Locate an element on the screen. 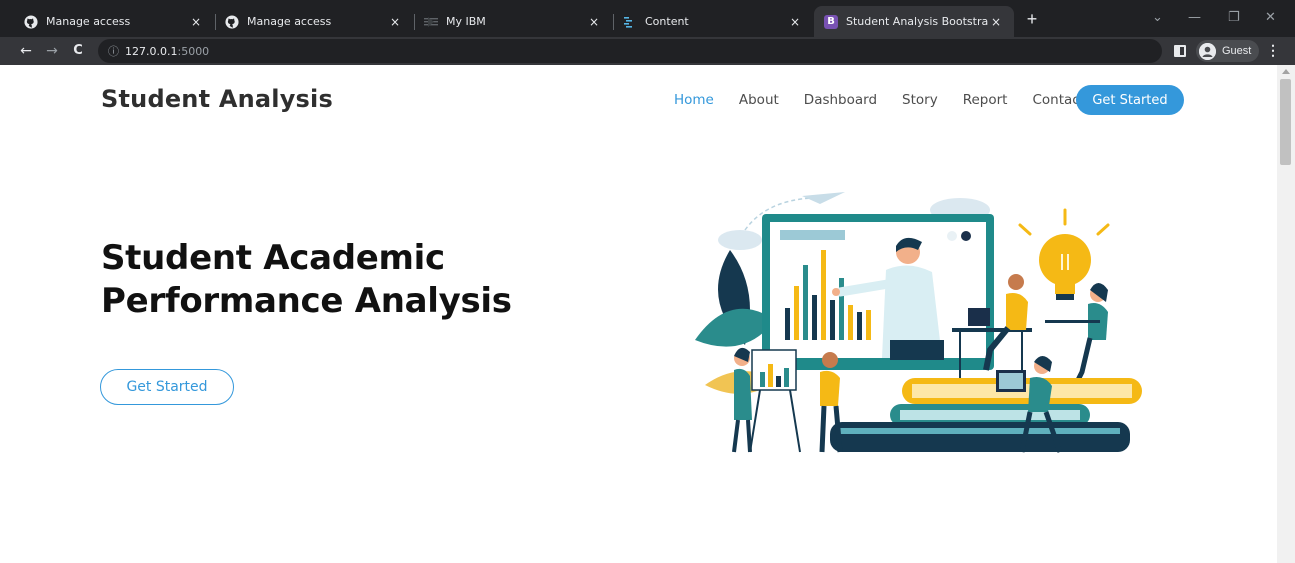 This screenshot has height=563, width=1295. browser-tab-5: B Student Analysis Bootstrap Temp × is located at coordinates (914, 21).